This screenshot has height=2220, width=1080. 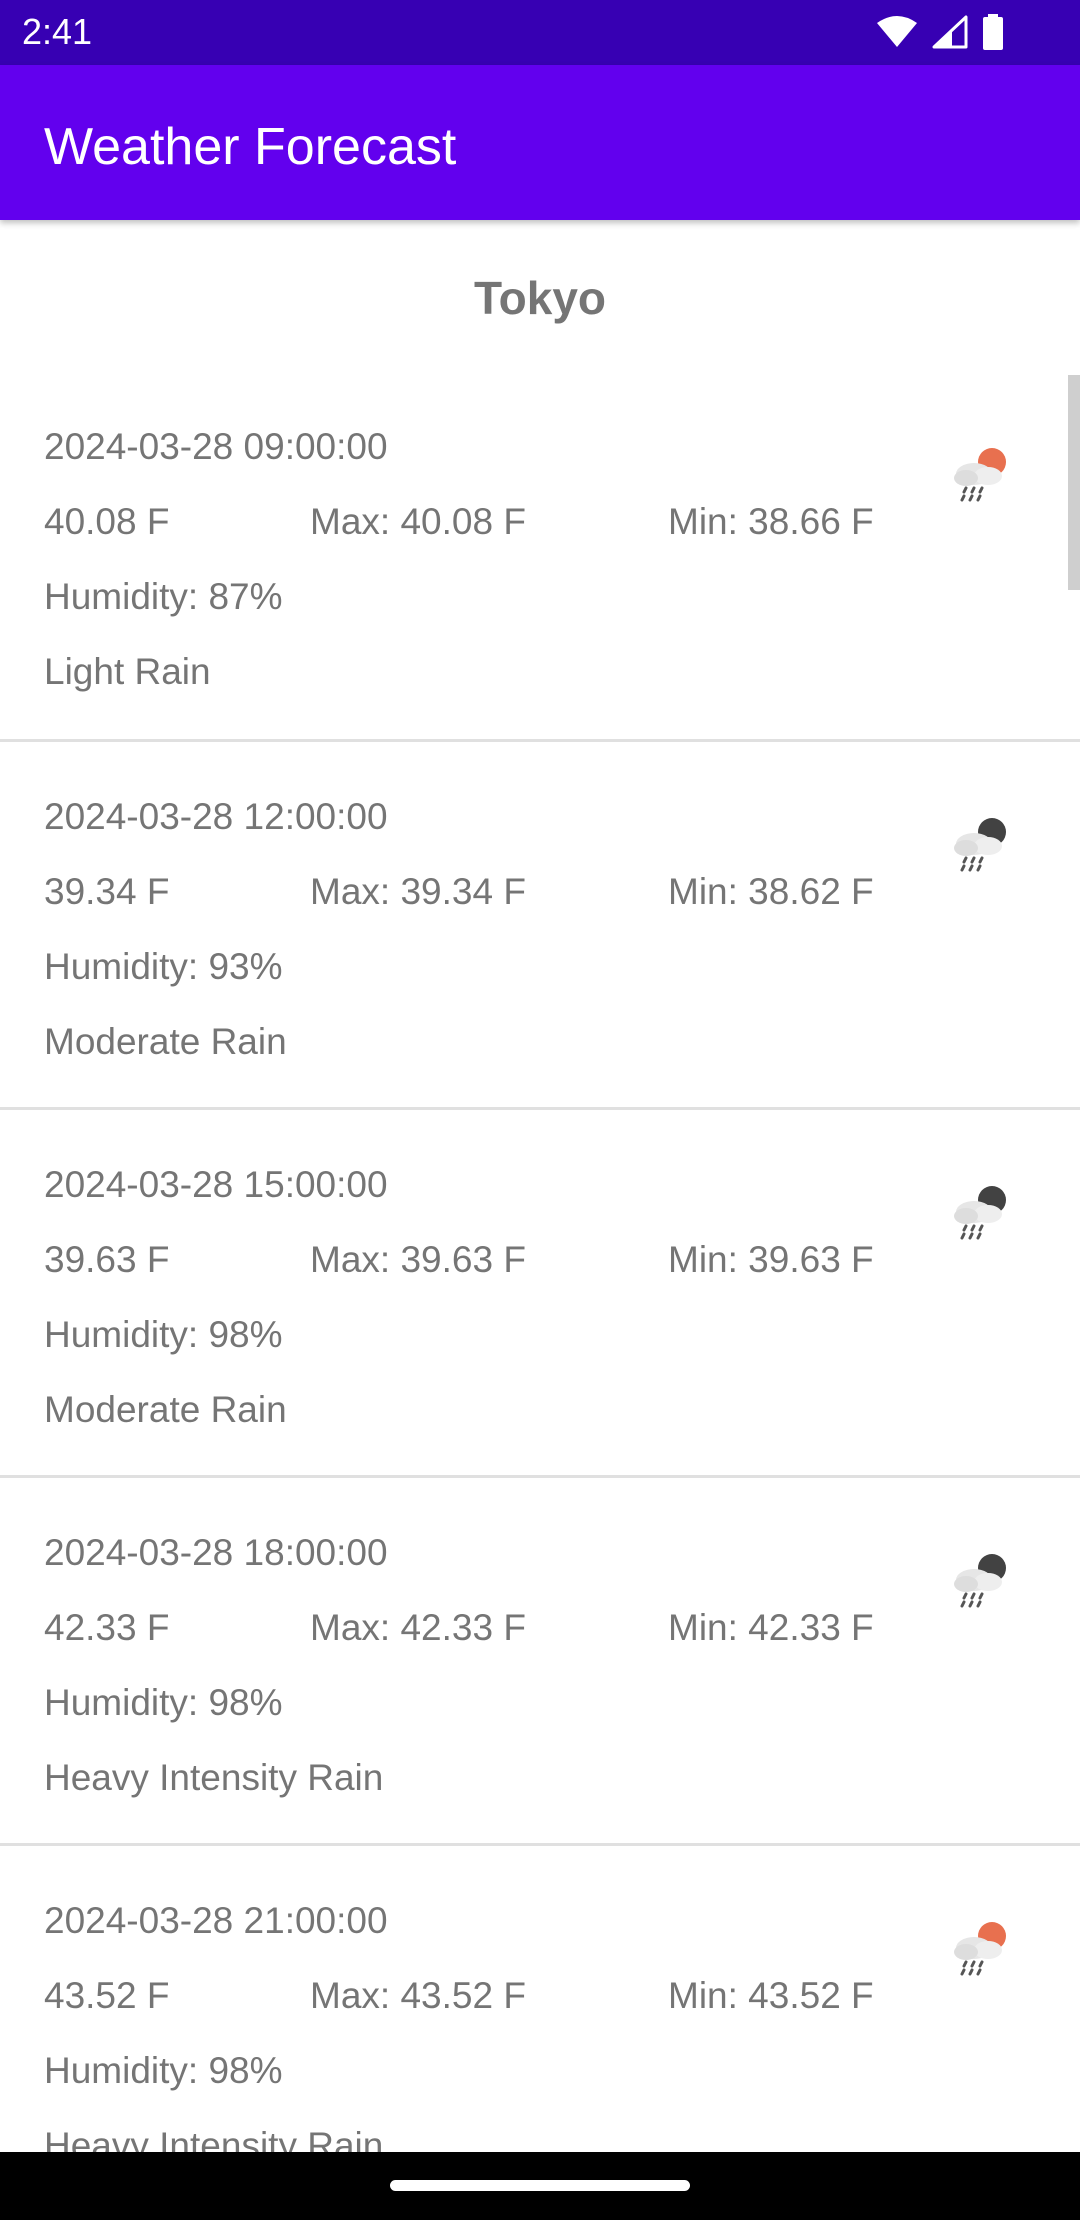 What do you see at coordinates (418, 1995) in the screenshot?
I see `forecast-max: Max: 43.52 F` at bounding box center [418, 1995].